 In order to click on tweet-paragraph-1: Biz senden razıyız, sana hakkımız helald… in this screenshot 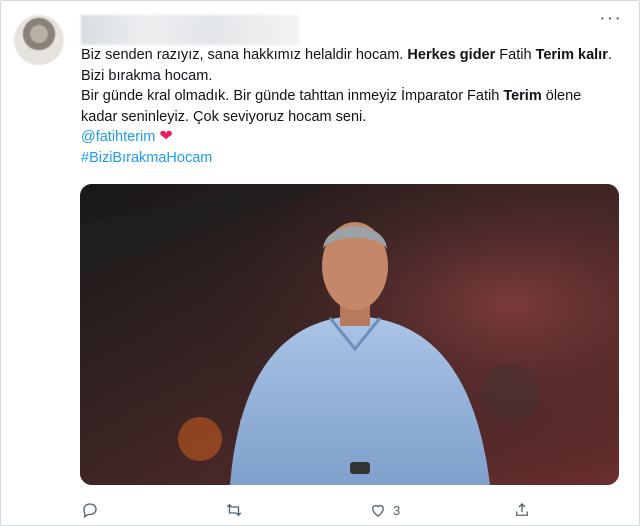, I will do `click(346, 65)`.